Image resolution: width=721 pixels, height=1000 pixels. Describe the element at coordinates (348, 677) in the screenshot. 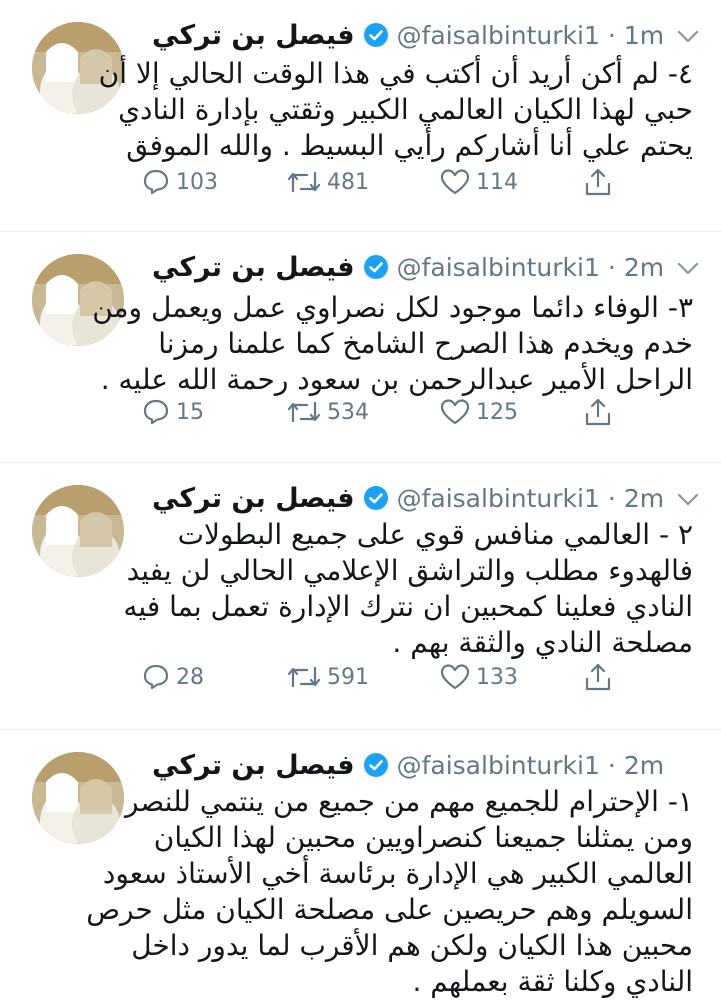

I see `retweet-count: 591` at that location.